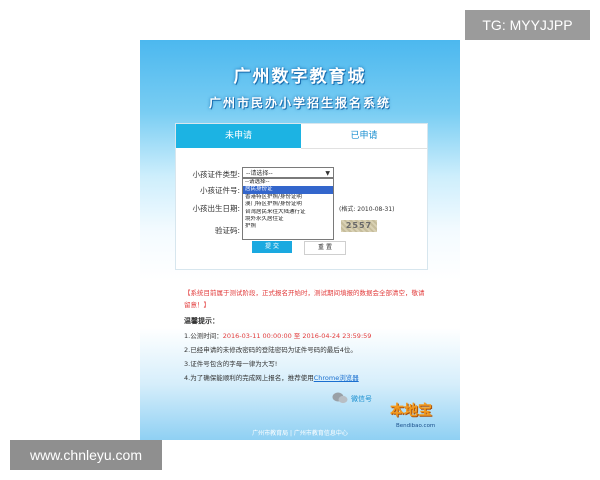  What do you see at coordinates (270, 350) in the screenshot?
I see `tip-line-2: 2.已经申请的未修改密码的登陆密码为证件号码的最后4位。` at bounding box center [270, 350].